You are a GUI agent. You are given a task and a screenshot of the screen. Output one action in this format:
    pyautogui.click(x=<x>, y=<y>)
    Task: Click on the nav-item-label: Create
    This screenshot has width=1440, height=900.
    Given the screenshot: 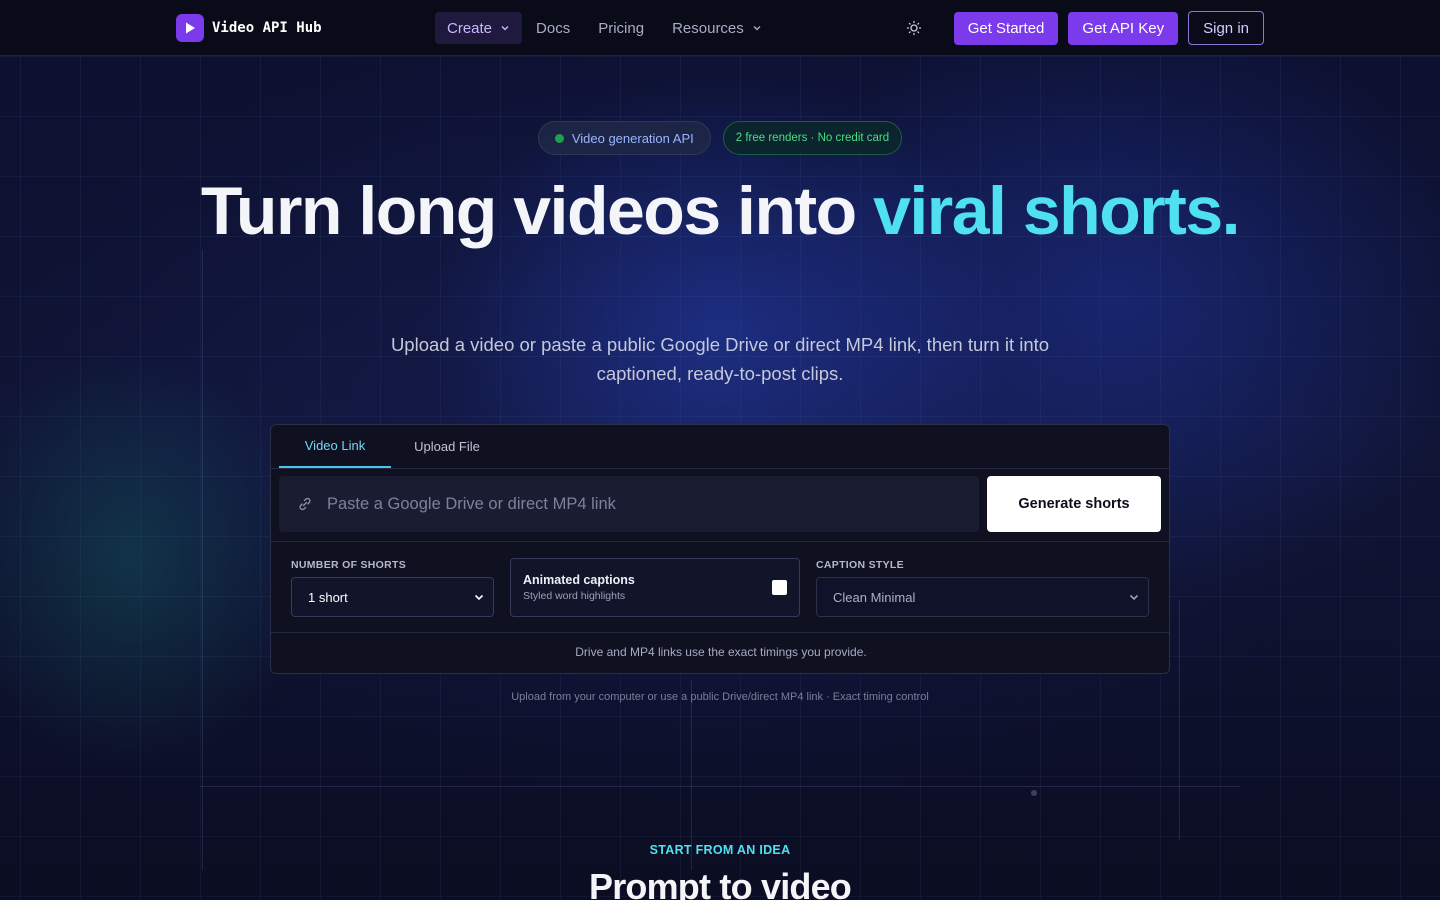 What is the action you would take?
    pyautogui.click(x=470, y=28)
    